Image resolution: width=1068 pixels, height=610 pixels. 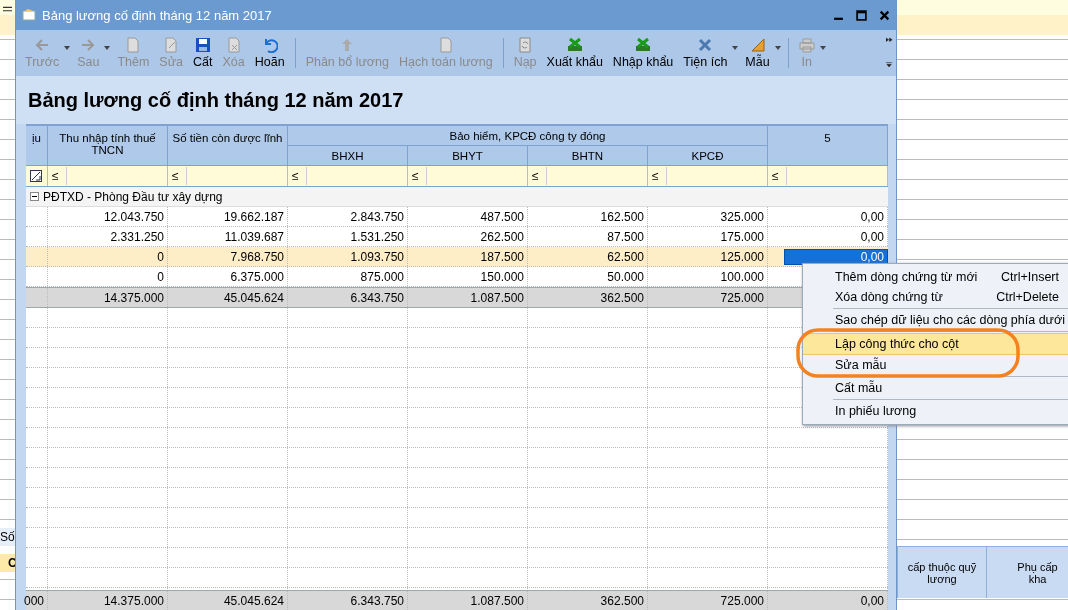 What do you see at coordinates (742, 236) in the screenshot?
I see `table-cell: 175.000` at bounding box center [742, 236].